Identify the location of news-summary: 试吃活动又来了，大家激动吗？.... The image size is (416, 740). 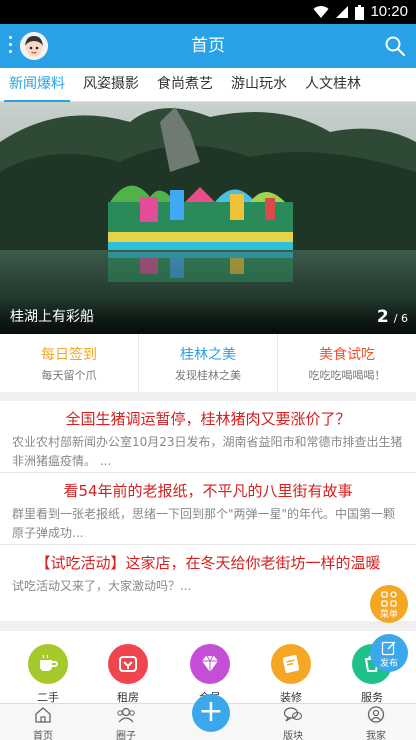
(102, 586).